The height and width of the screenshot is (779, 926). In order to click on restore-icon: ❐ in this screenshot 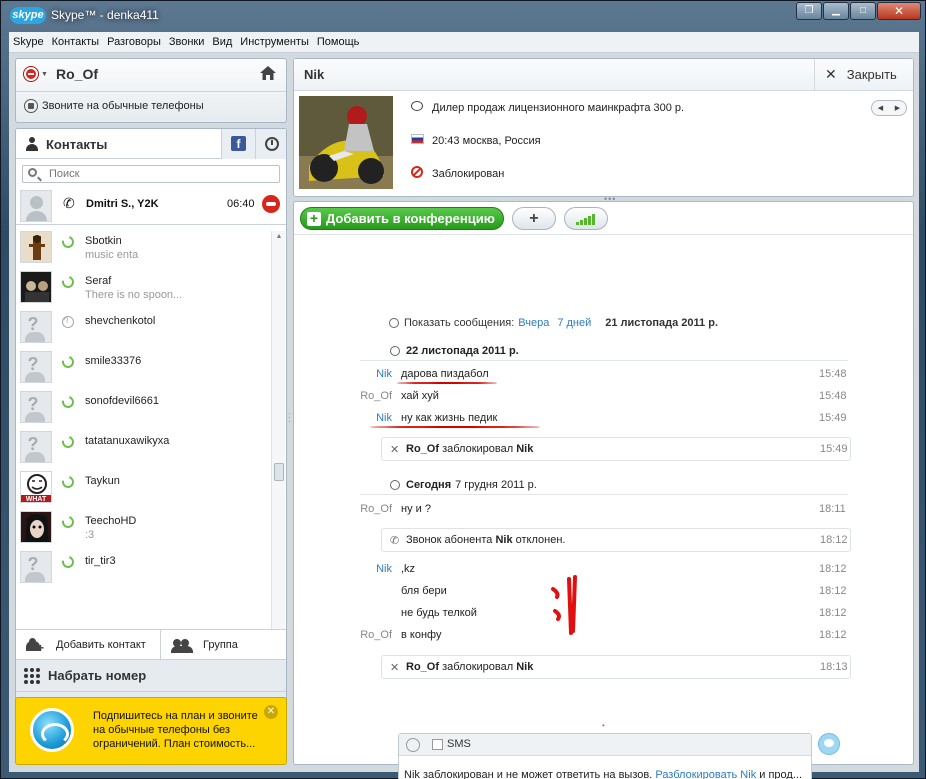, I will do `click(809, 11)`.